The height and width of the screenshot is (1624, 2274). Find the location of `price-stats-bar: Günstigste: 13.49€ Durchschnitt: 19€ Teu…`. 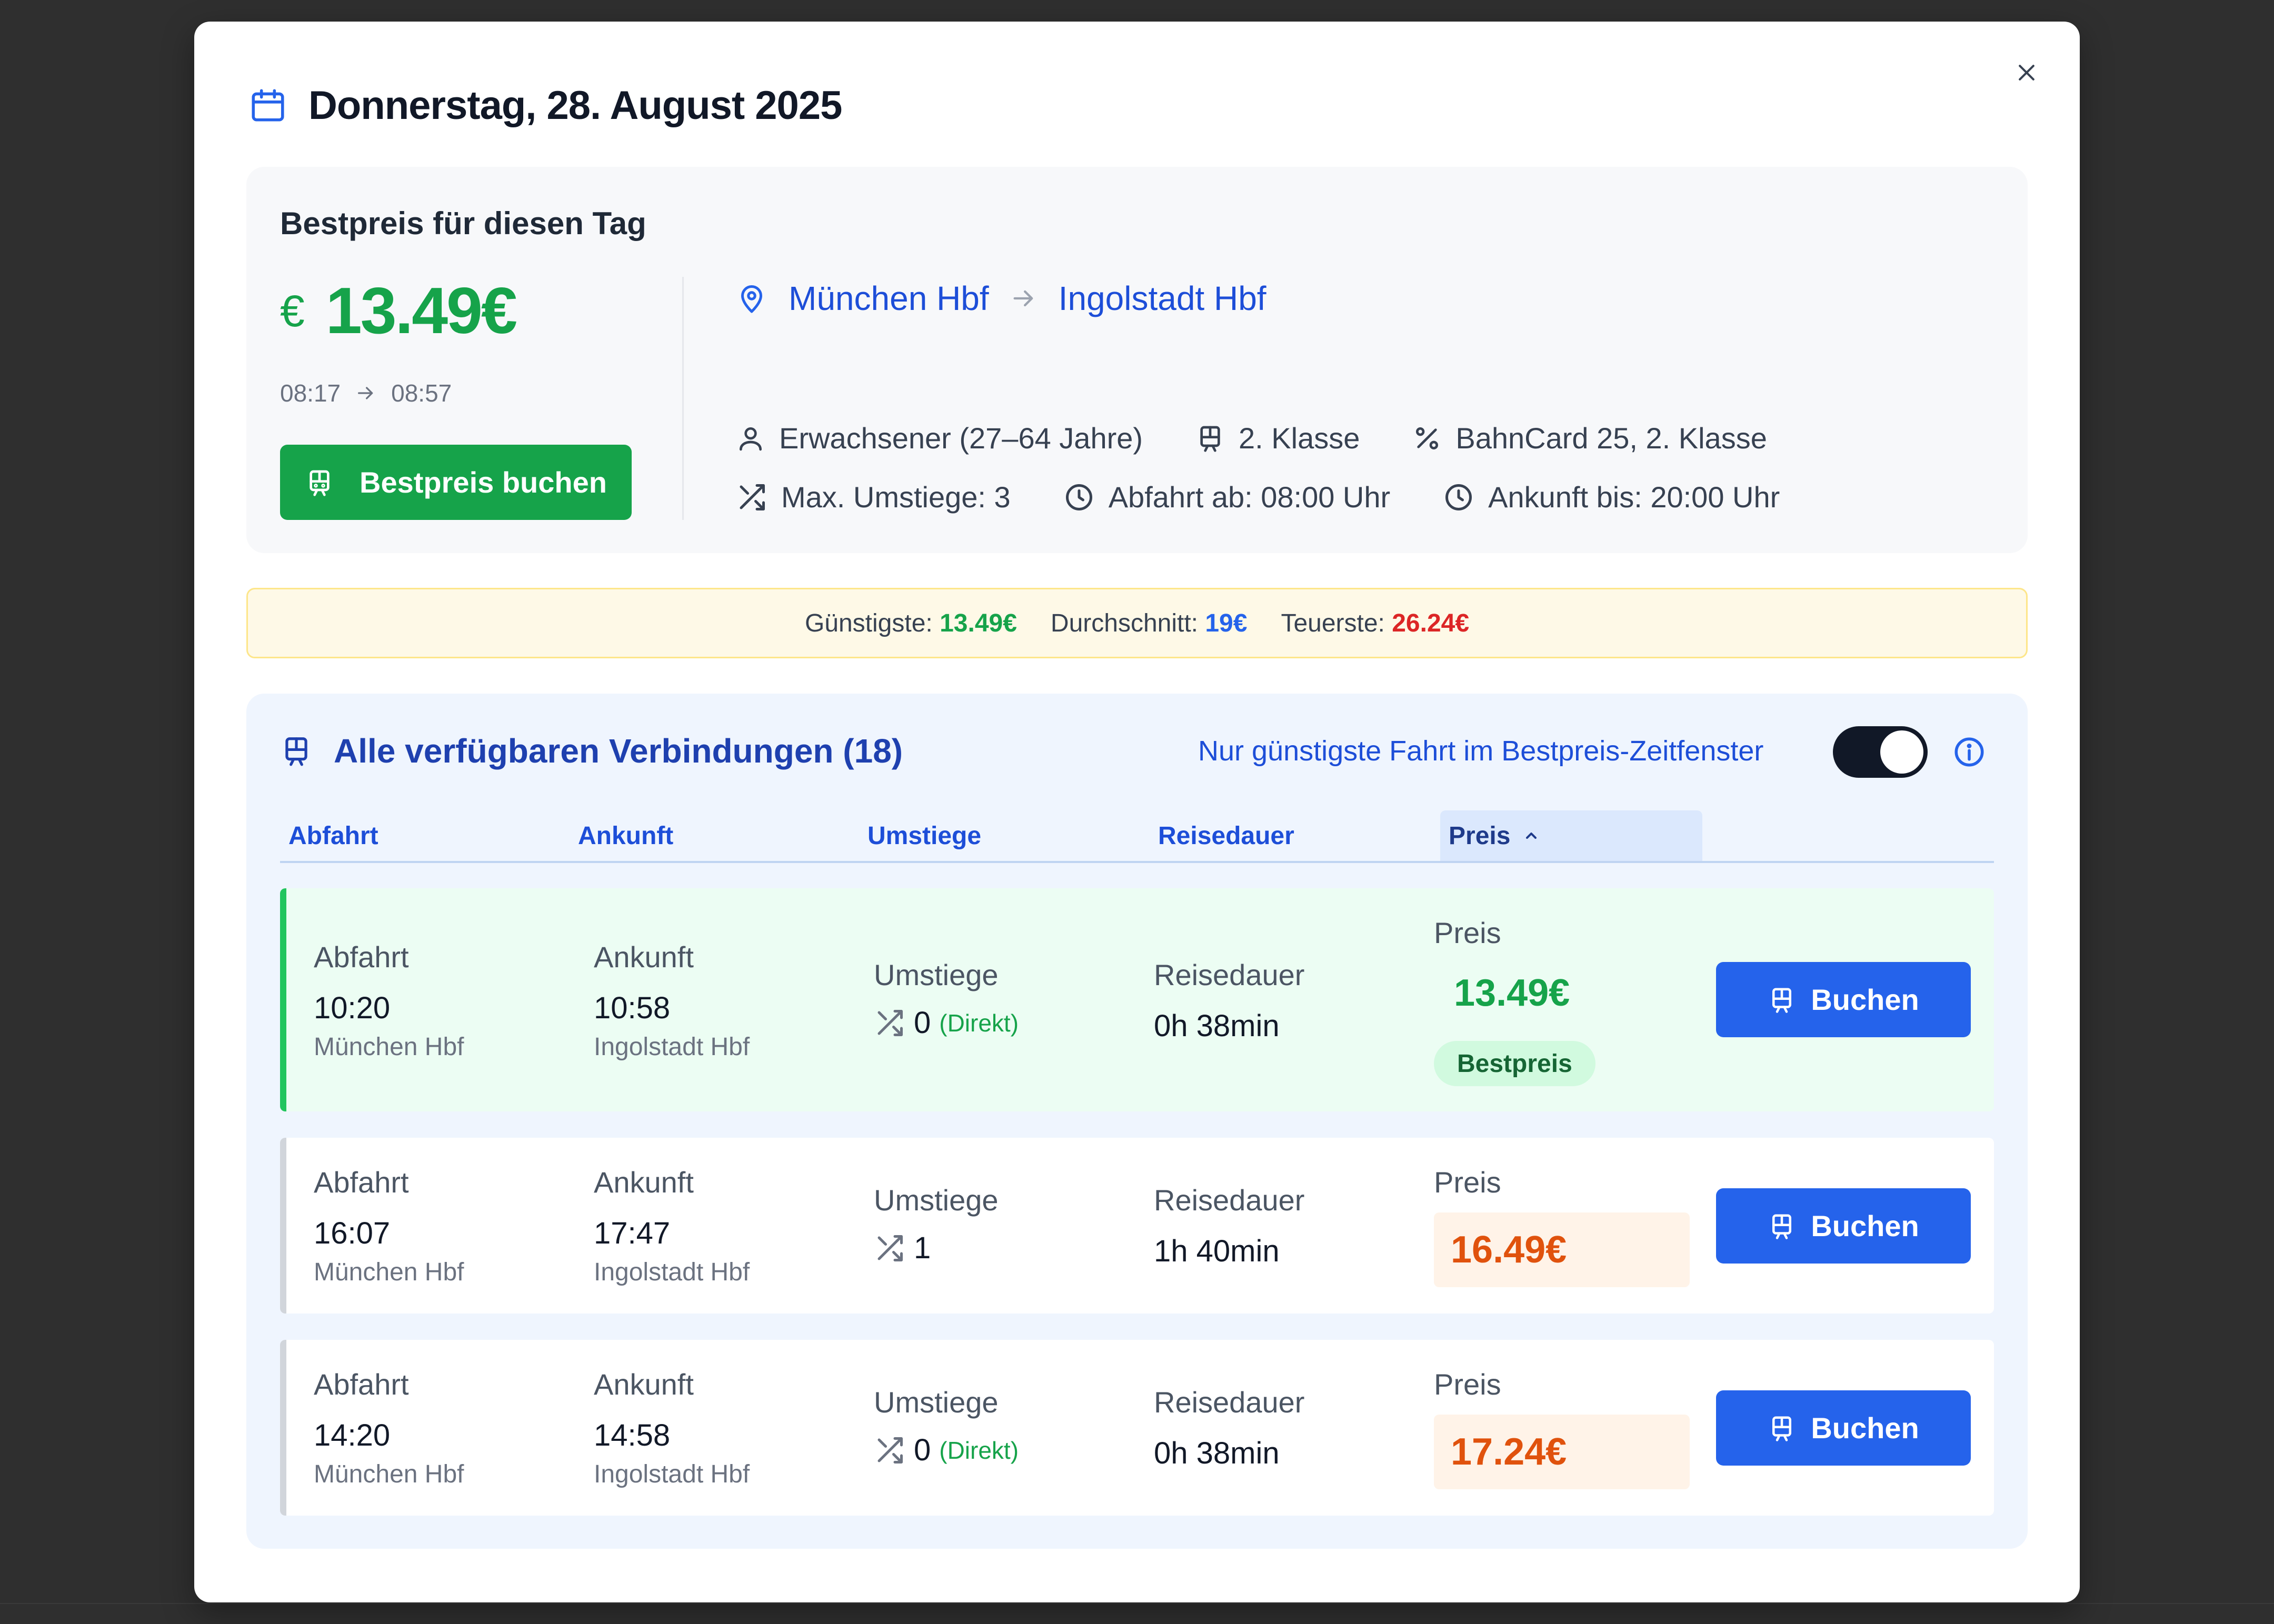

price-stats-bar: Günstigste: 13.49€ Durchschnitt: 19€ Teu… is located at coordinates (1137, 623).